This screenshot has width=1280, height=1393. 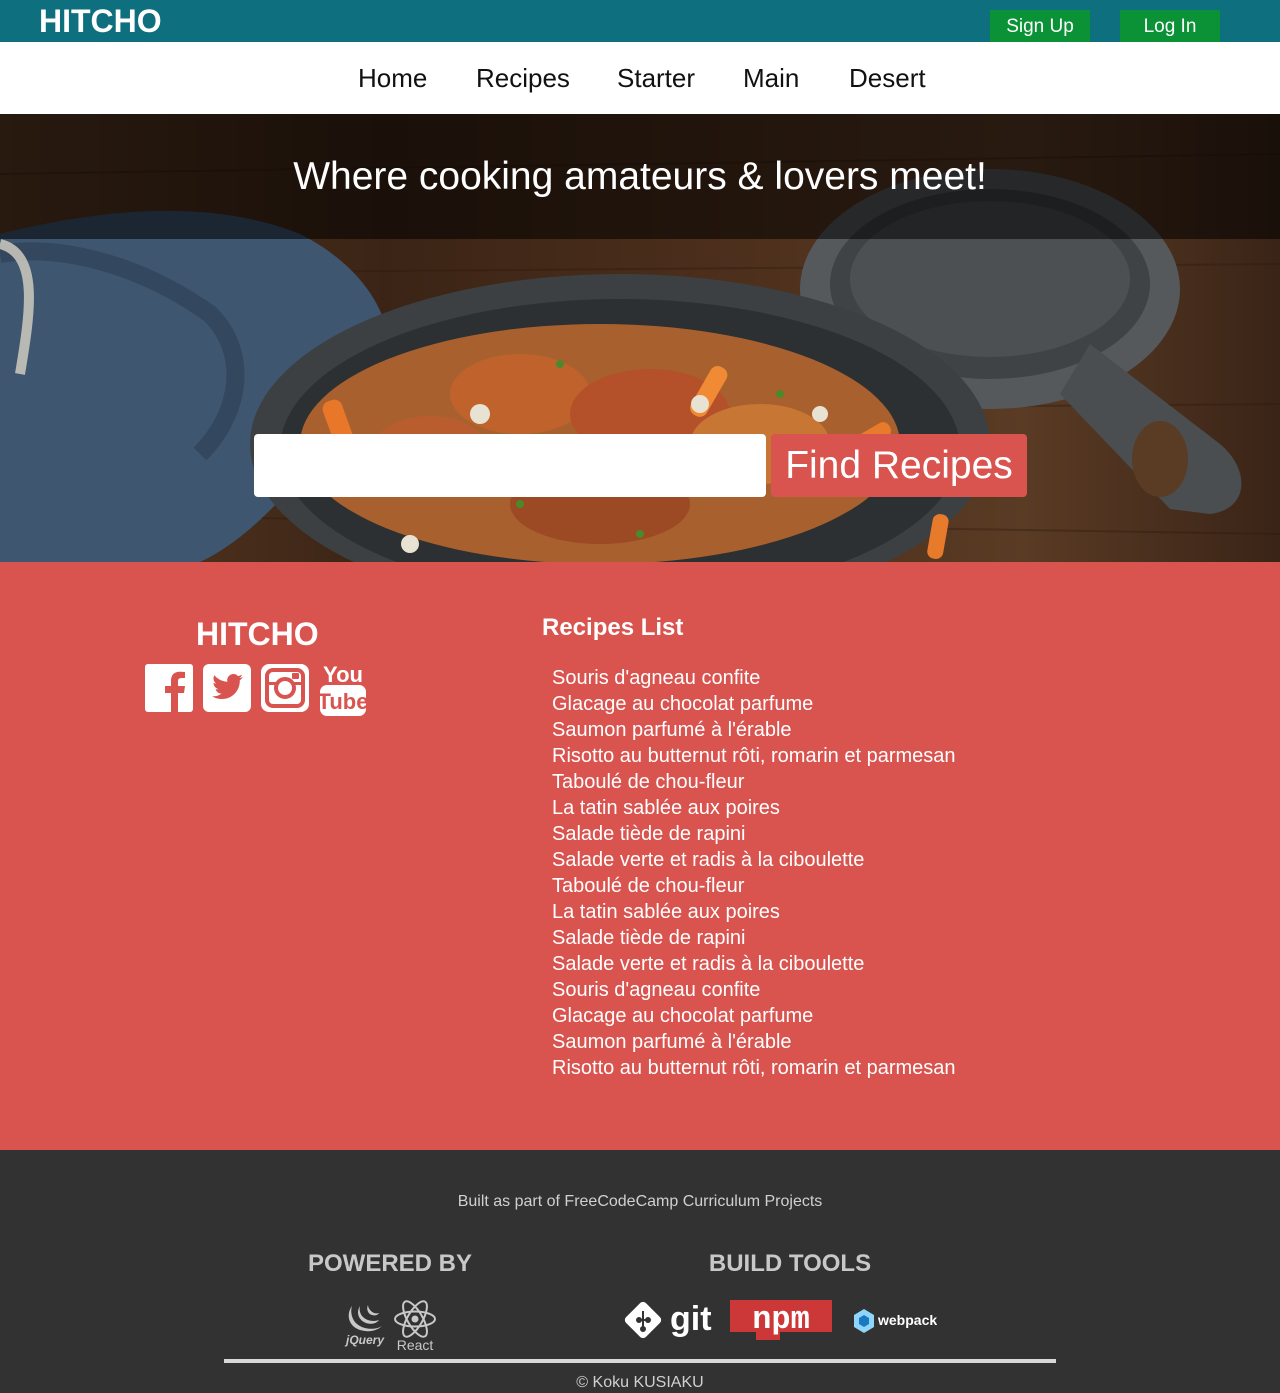 I want to click on webpack-logo: webpack, so click(x=895, y=1321).